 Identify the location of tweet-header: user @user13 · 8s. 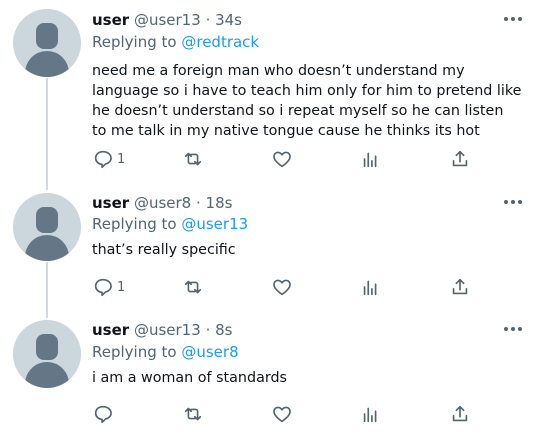
(162, 330).